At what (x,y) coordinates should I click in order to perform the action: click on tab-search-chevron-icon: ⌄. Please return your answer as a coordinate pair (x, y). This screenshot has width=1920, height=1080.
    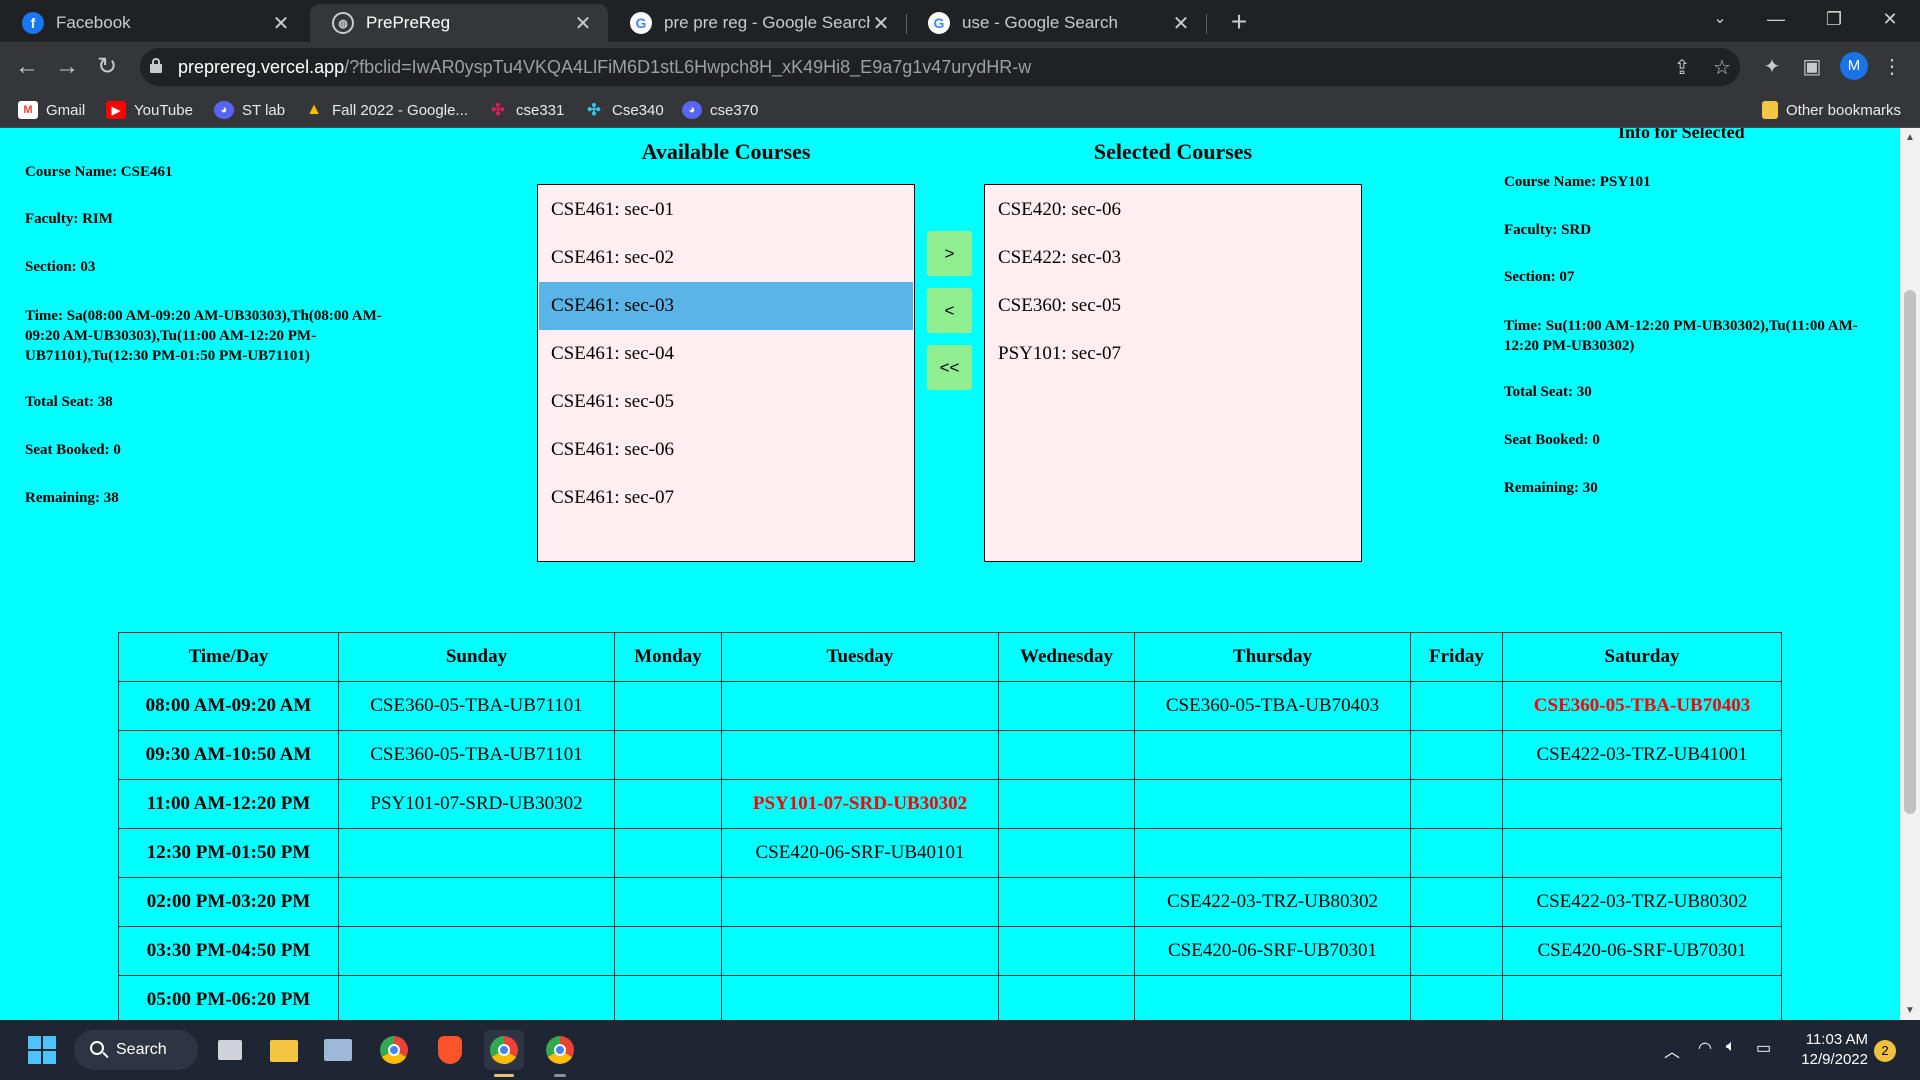
    Looking at the image, I should click on (1720, 20).